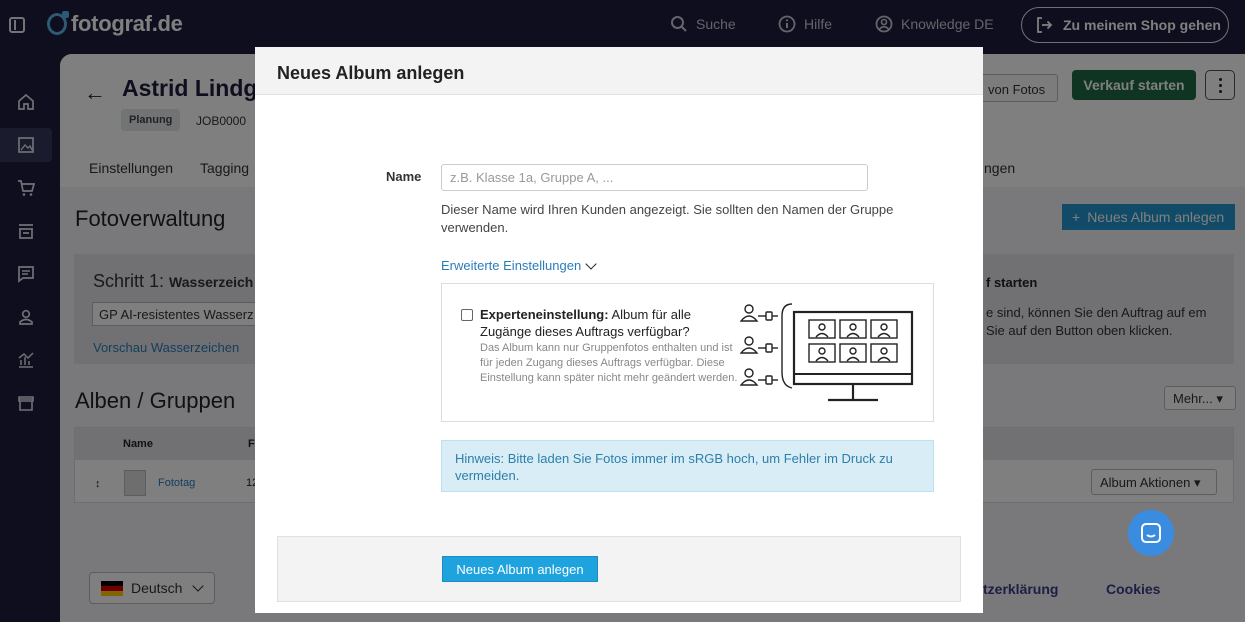 The width and height of the screenshot is (1245, 622). Describe the element at coordinates (591, 263) in the screenshot. I see `chevron-down-icon` at that location.